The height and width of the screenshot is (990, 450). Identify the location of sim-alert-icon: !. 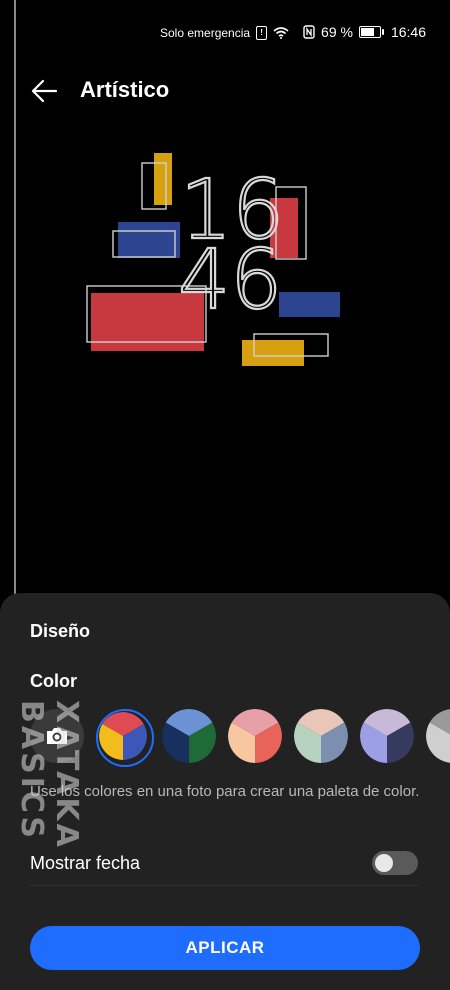
(262, 33).